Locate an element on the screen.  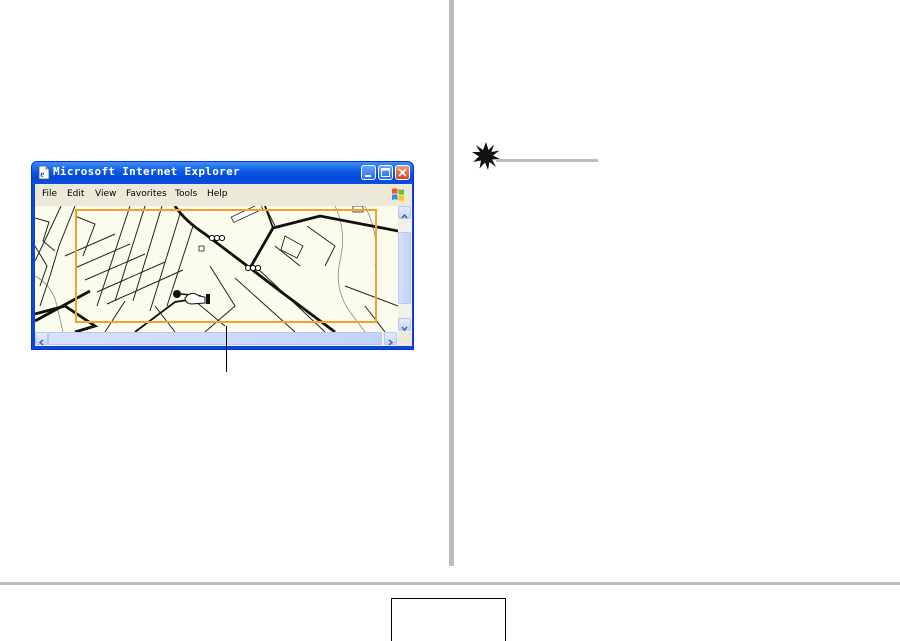
footer-rule is located at coordinates (450, 583).